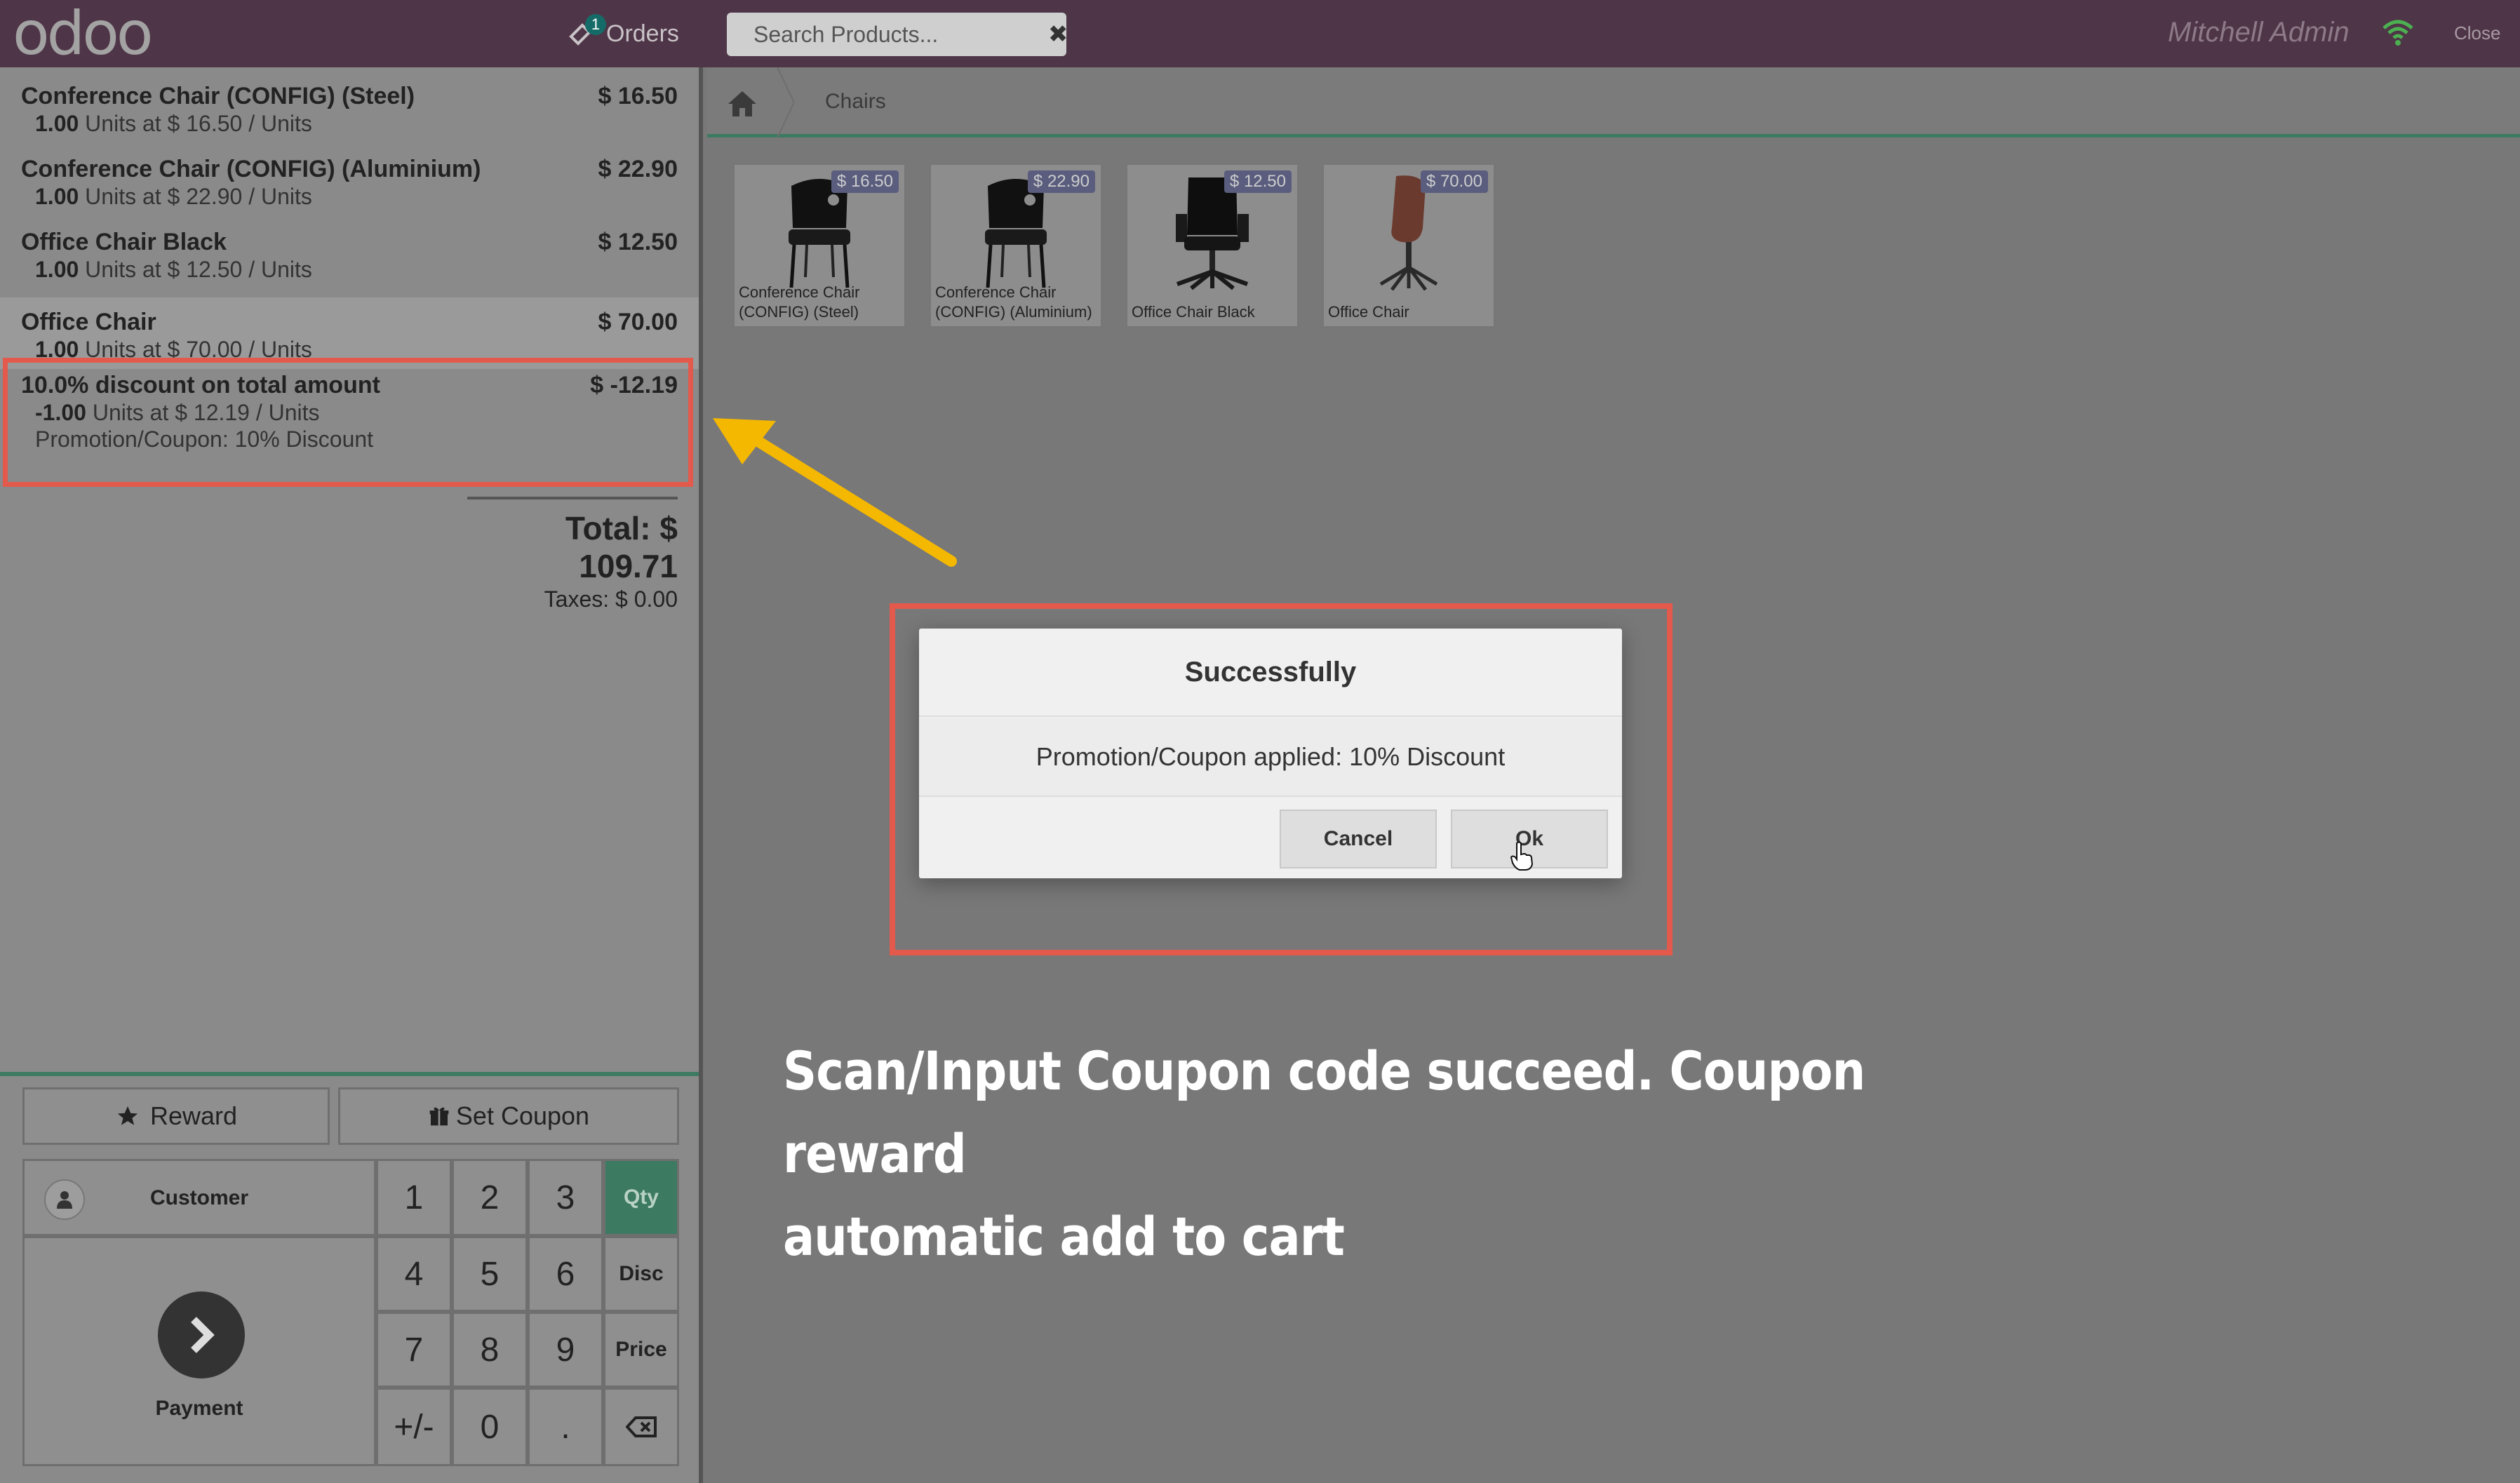  I want to click on order-line-name: Conference Chair (CONFIG) (Aluminium), so click(251, 169).